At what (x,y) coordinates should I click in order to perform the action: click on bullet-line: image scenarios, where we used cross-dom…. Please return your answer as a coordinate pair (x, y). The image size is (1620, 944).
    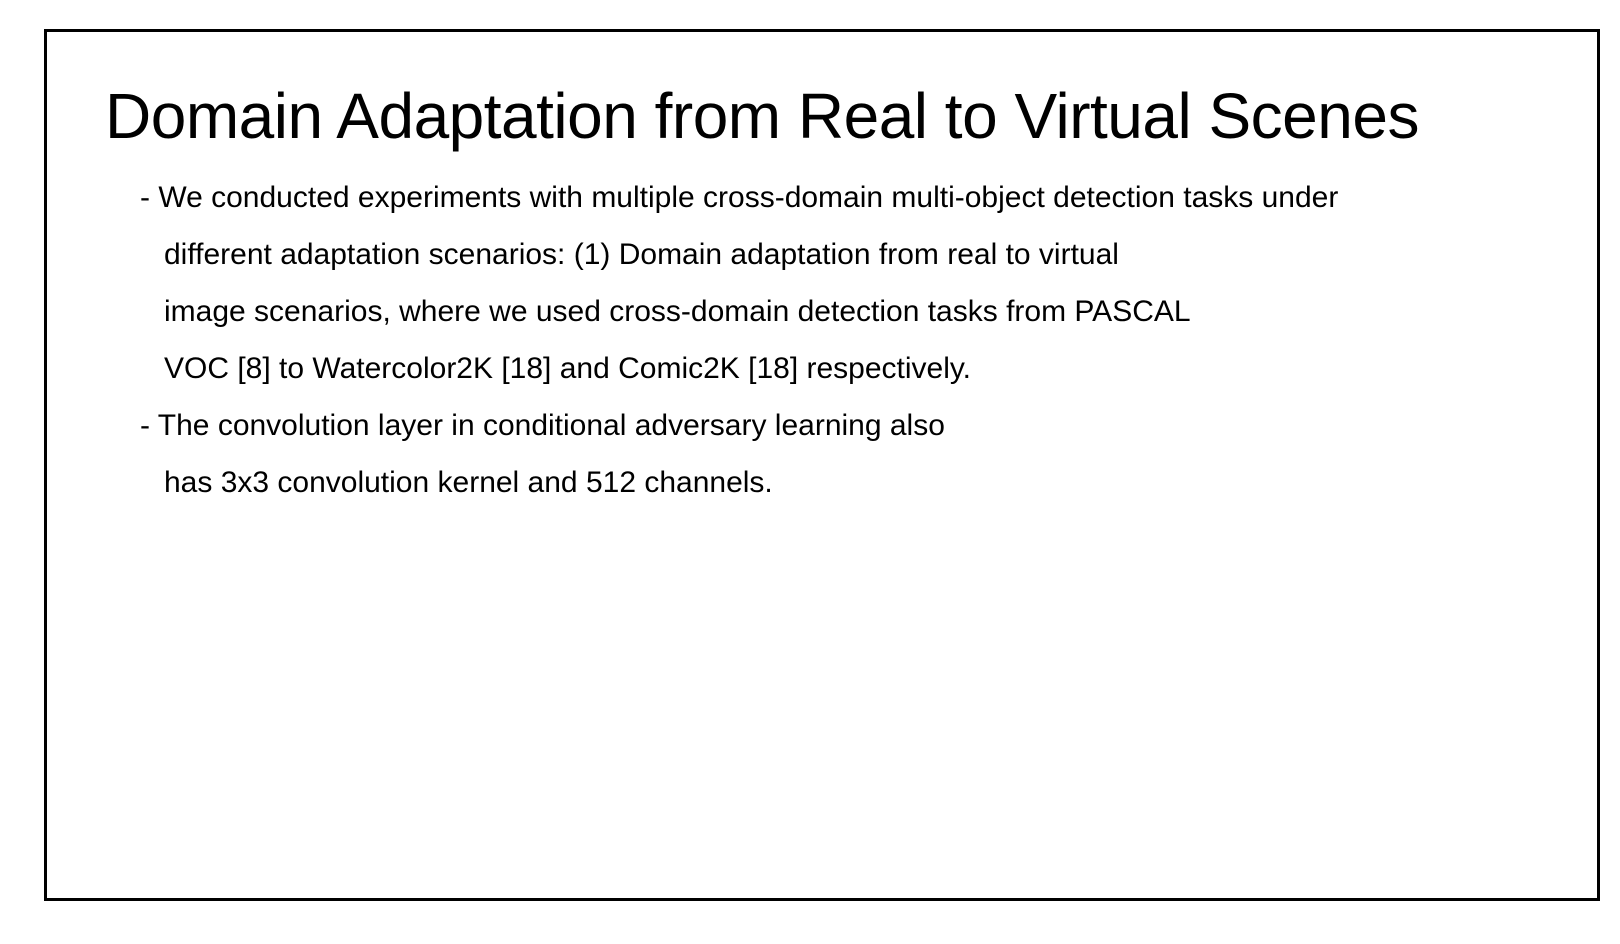
    Looking at the image, I should click on (677, 311).